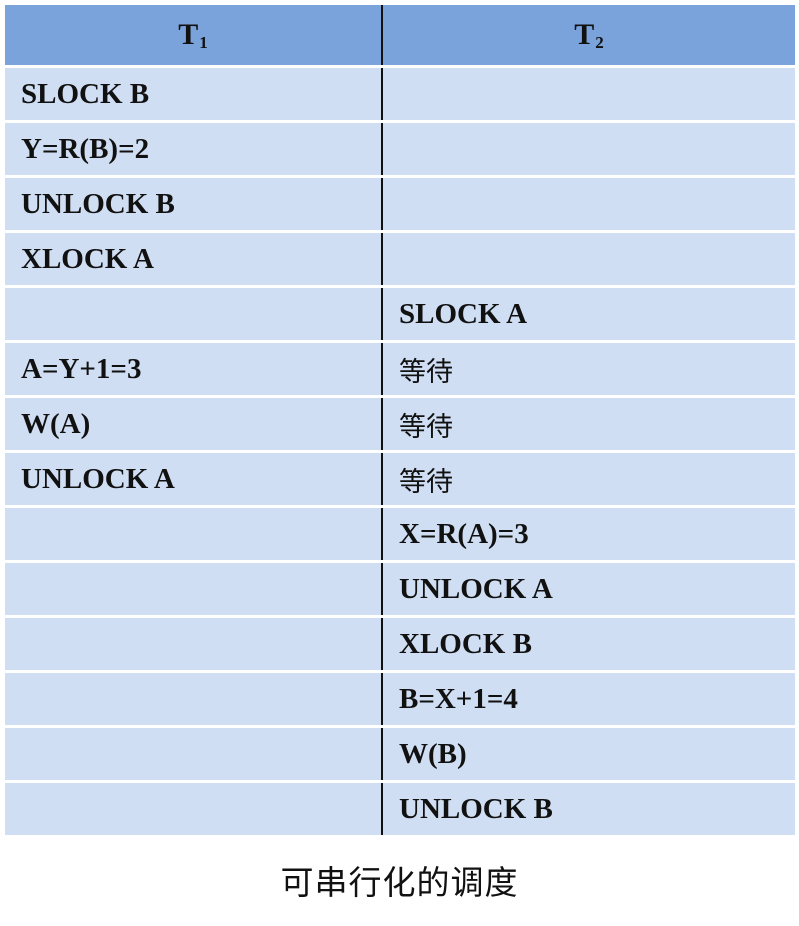 This screenshot has width=799, height=926. I want to click on table-row: SLOCK B, so click(400, 94).